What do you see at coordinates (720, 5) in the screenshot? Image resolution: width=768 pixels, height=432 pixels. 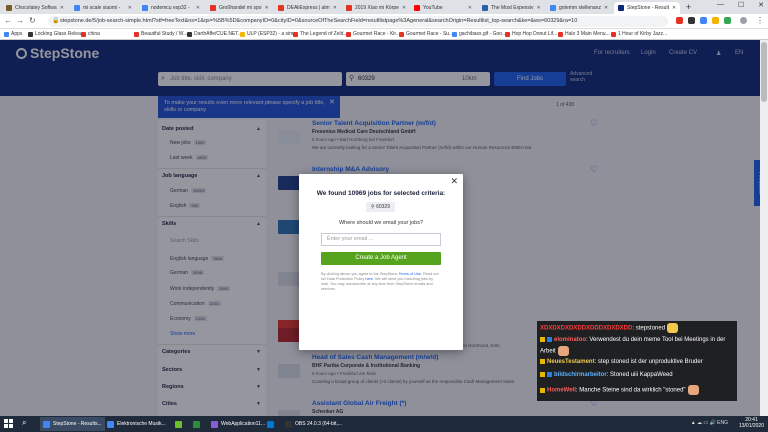 I see `minimize-icon: —` at bounding box center [720, 5].